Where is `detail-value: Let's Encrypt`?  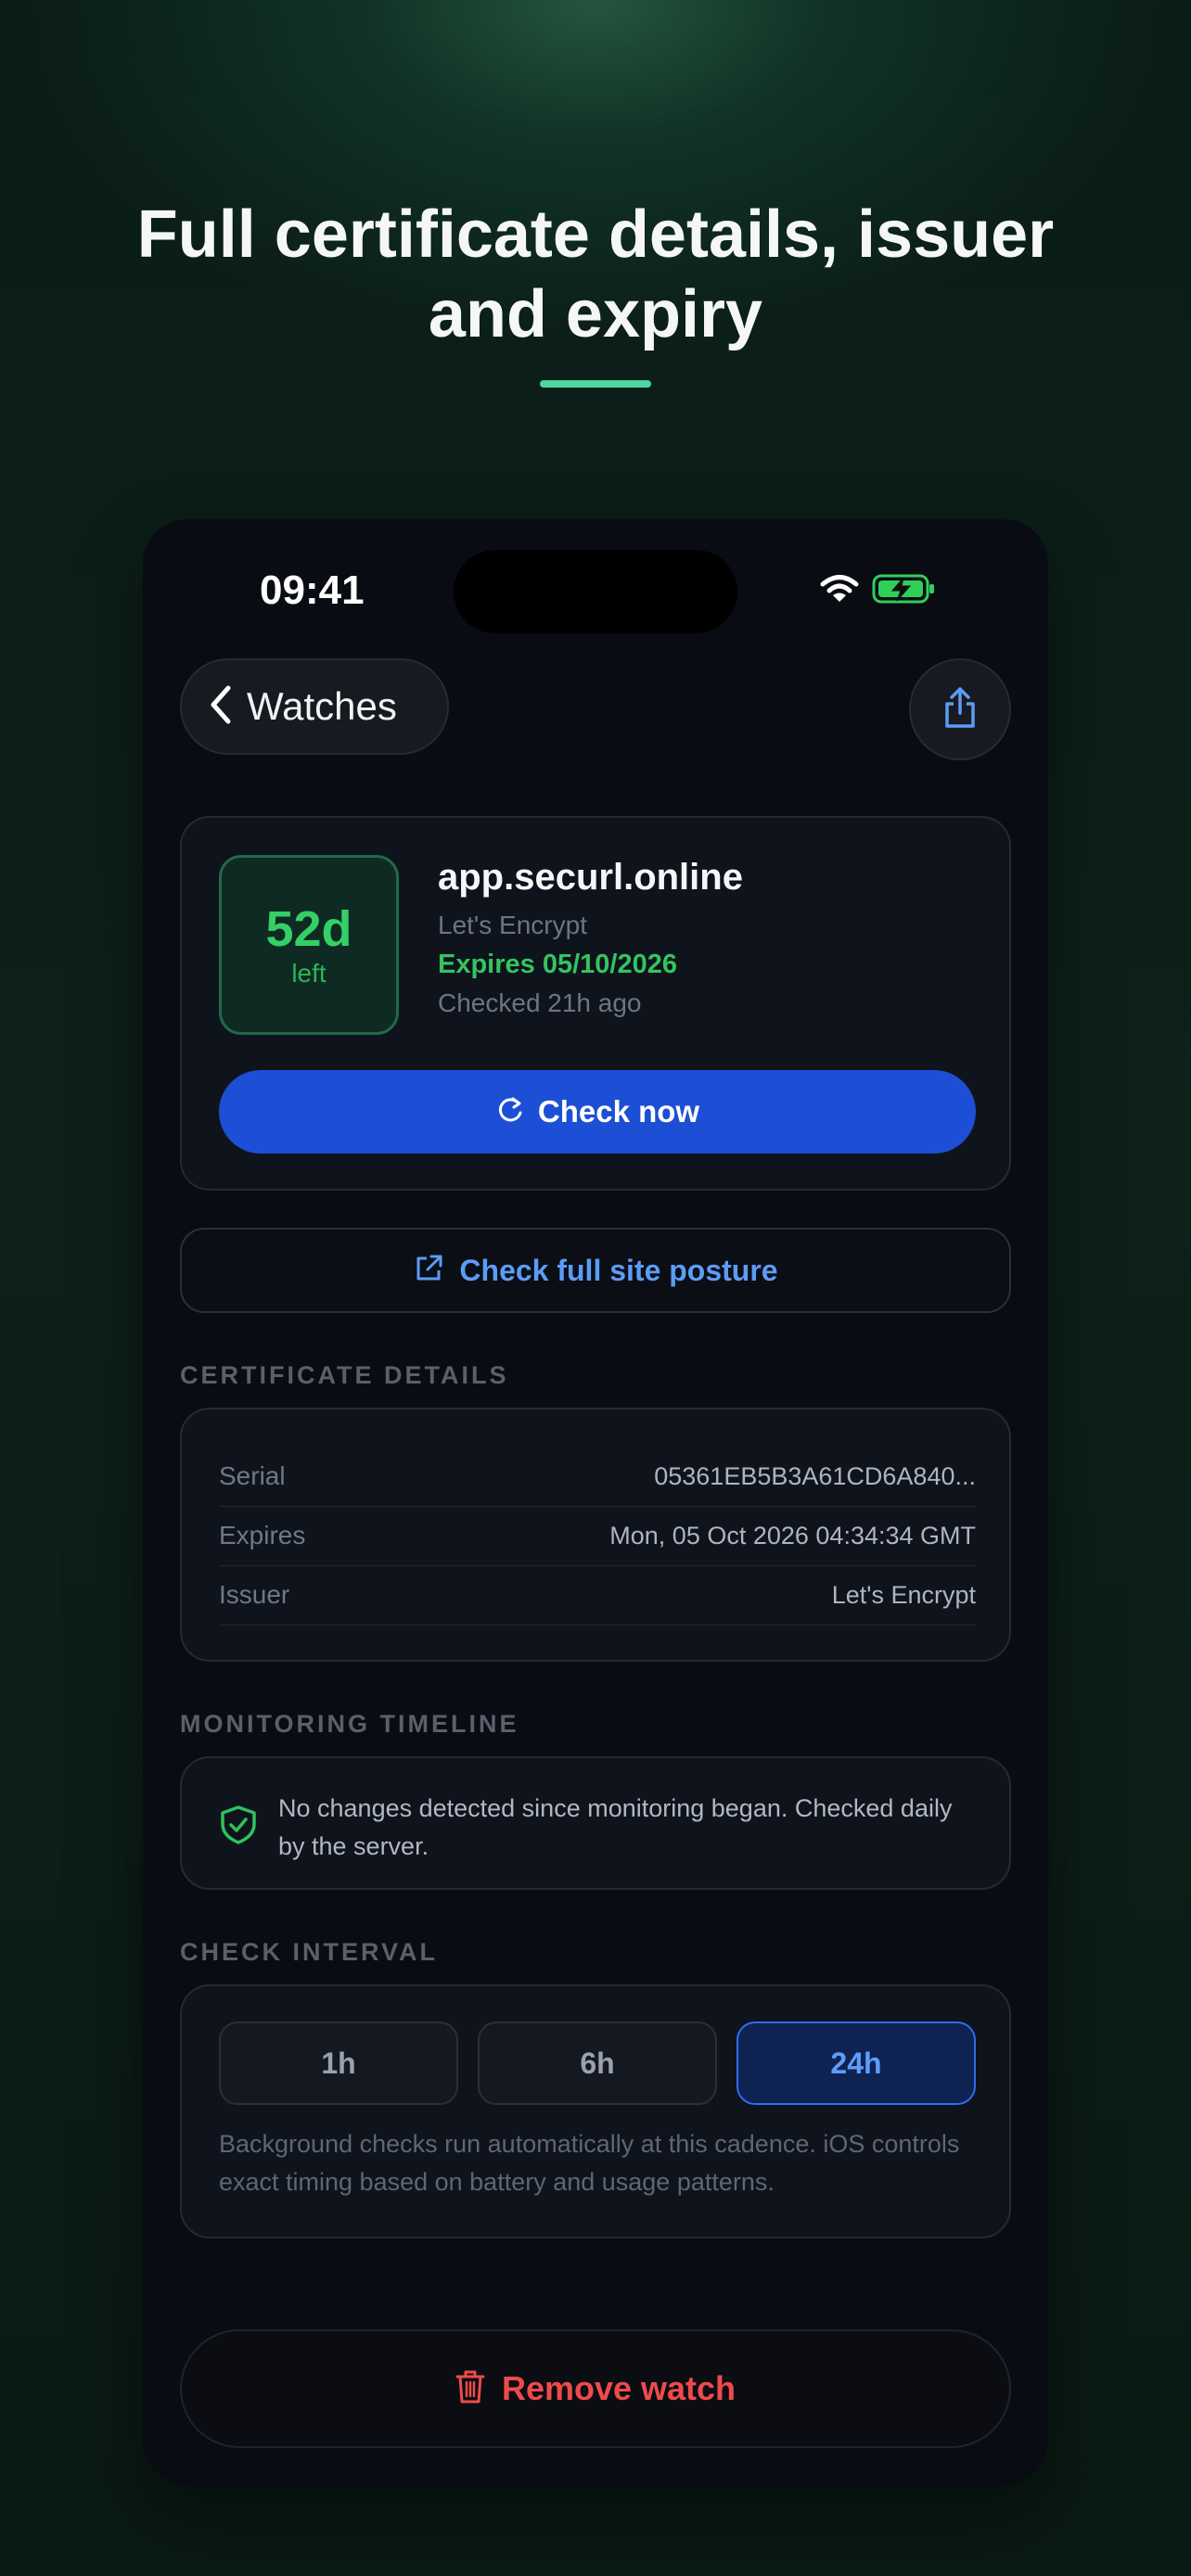 detail-value: Let's Encrypt is located at coordinates (903, 1594).